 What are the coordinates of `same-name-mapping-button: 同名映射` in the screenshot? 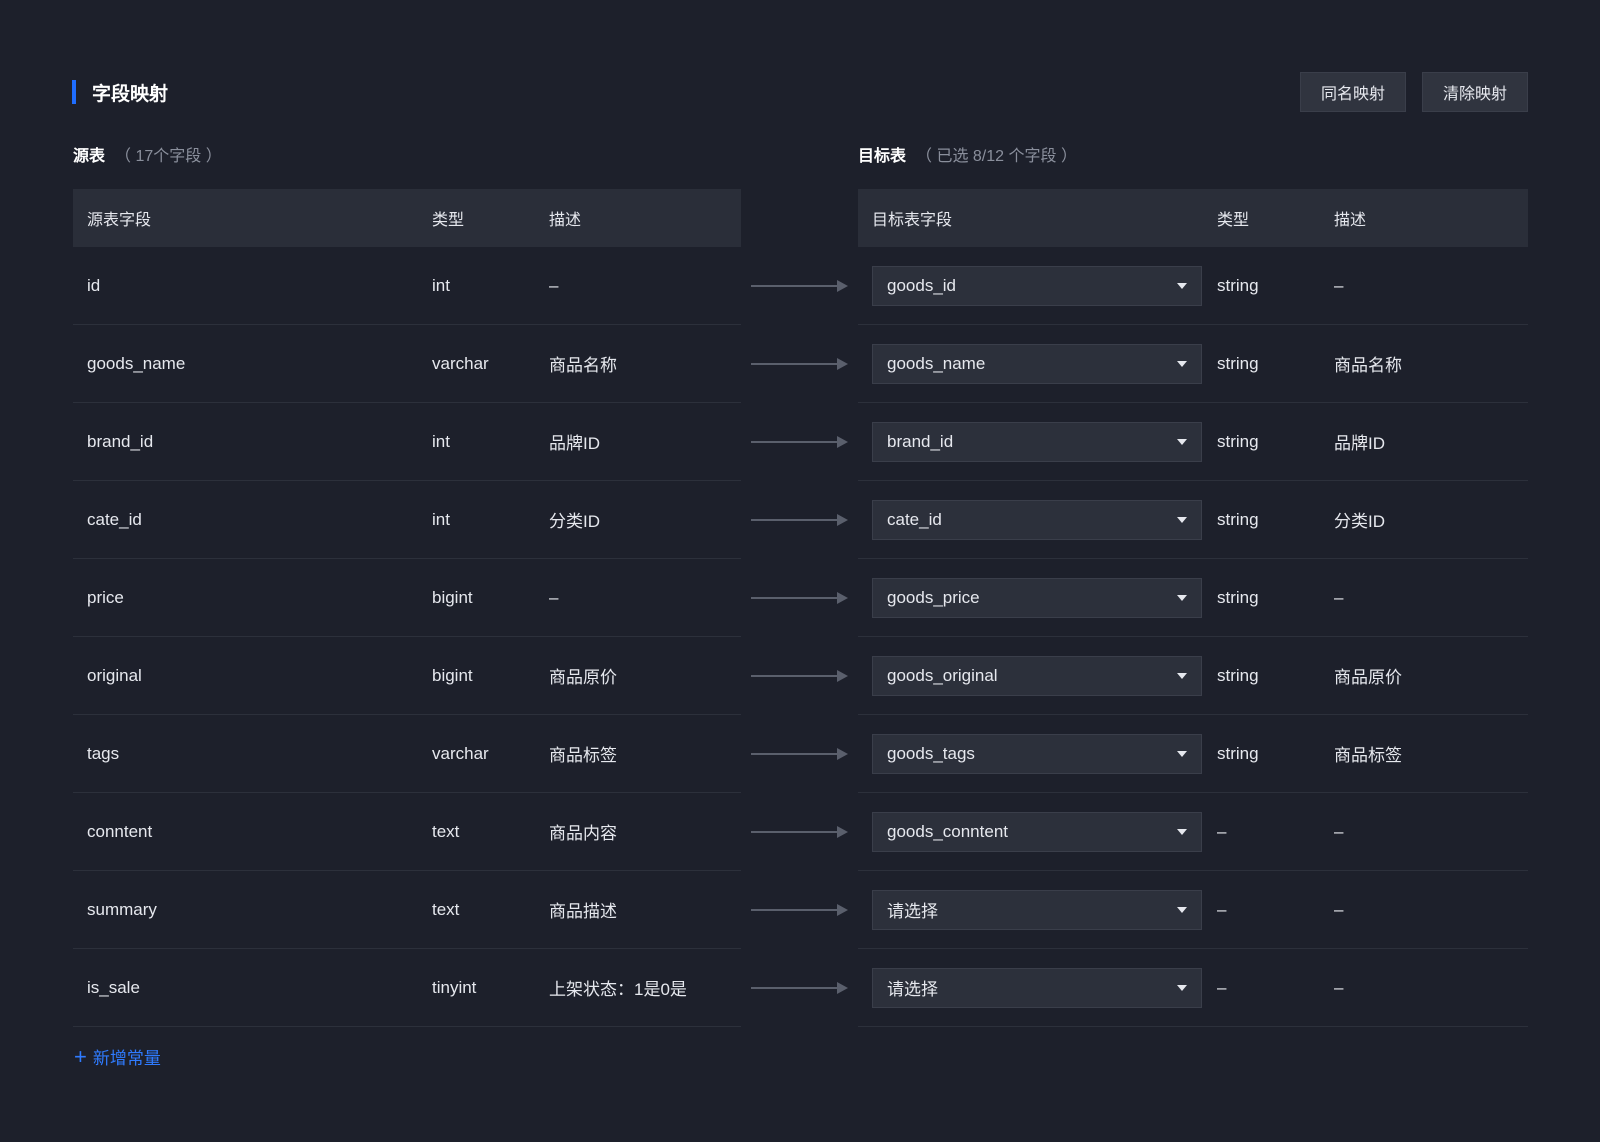 It's located at (1353, 92).